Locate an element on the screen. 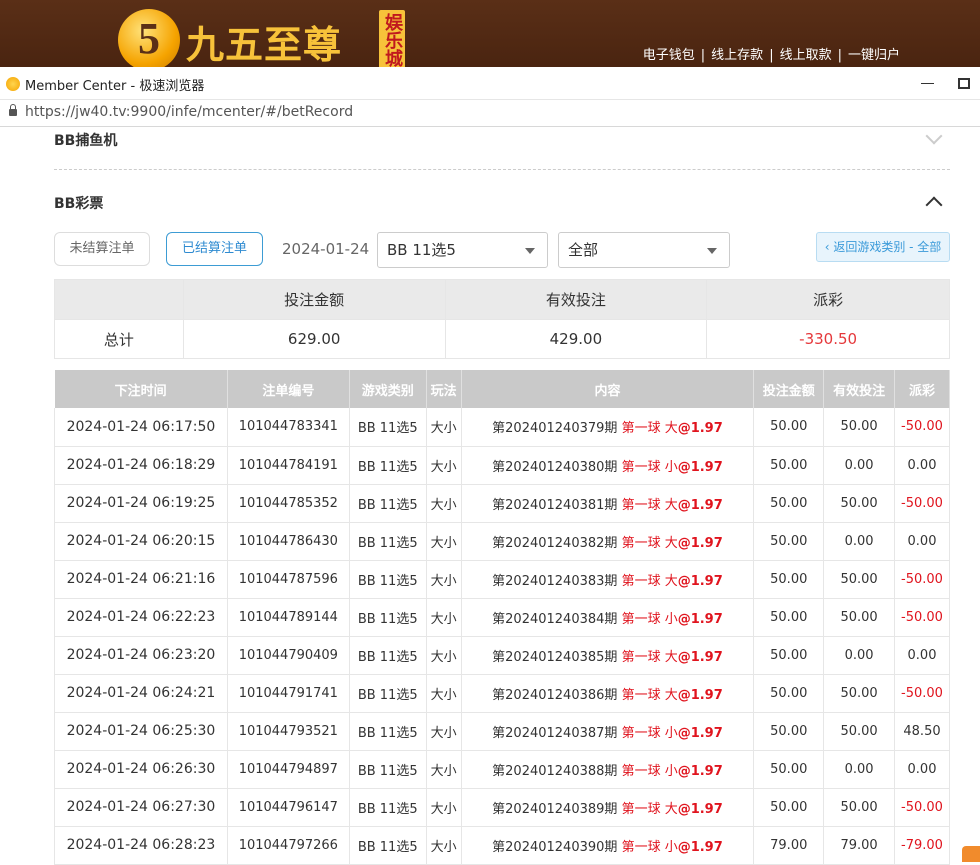 This screenshot has width=980, height=865. cell-content: 第202401240383期 第一球 大@1.97 is located at coordinates (608, 579).